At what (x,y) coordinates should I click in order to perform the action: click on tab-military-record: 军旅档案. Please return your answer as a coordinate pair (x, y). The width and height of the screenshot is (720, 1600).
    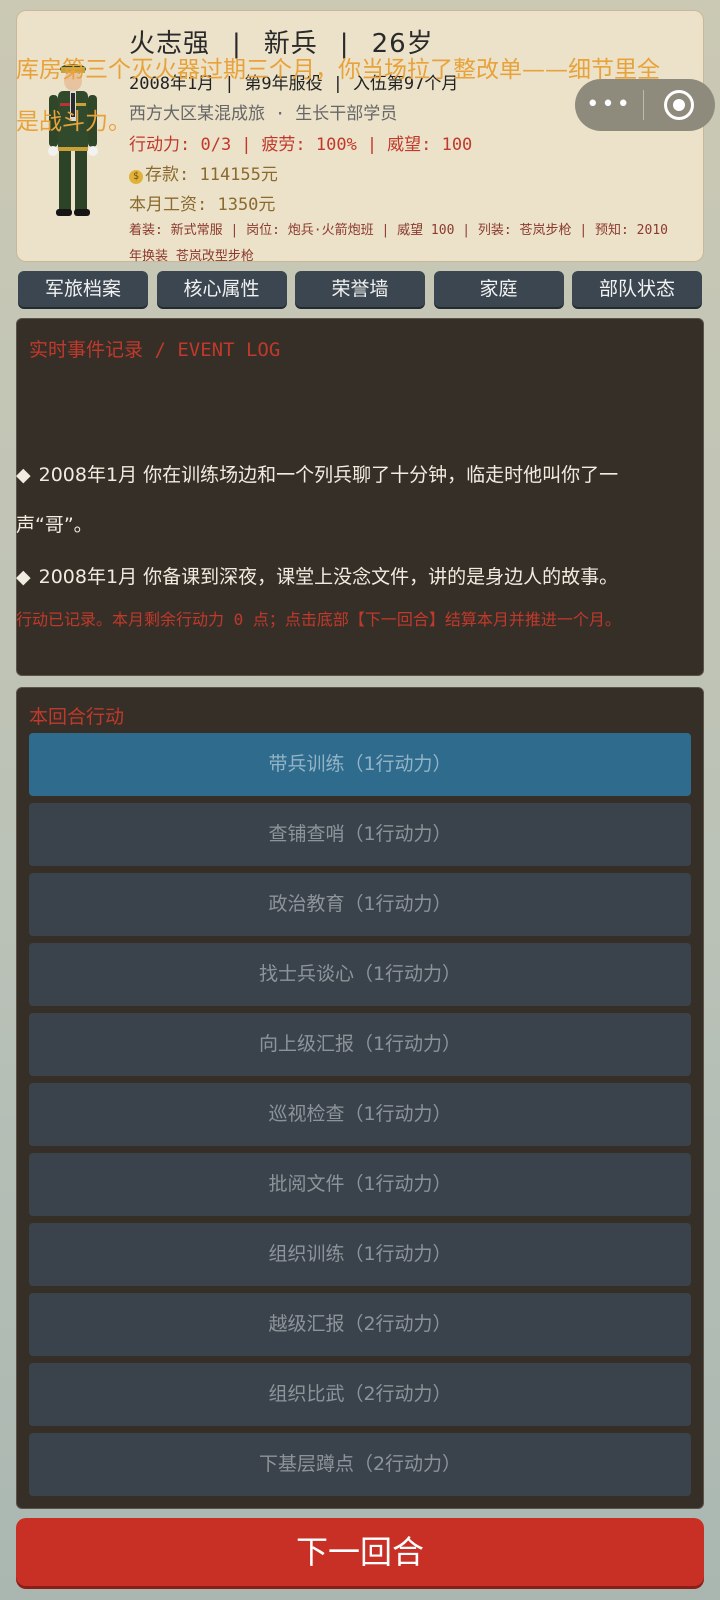
    Looking at the image, I should click on (83, 289).